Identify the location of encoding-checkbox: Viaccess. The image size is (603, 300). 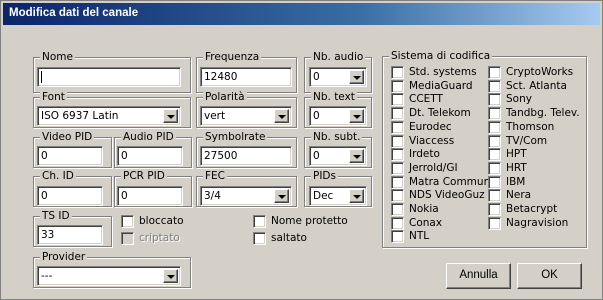
(422, 141).